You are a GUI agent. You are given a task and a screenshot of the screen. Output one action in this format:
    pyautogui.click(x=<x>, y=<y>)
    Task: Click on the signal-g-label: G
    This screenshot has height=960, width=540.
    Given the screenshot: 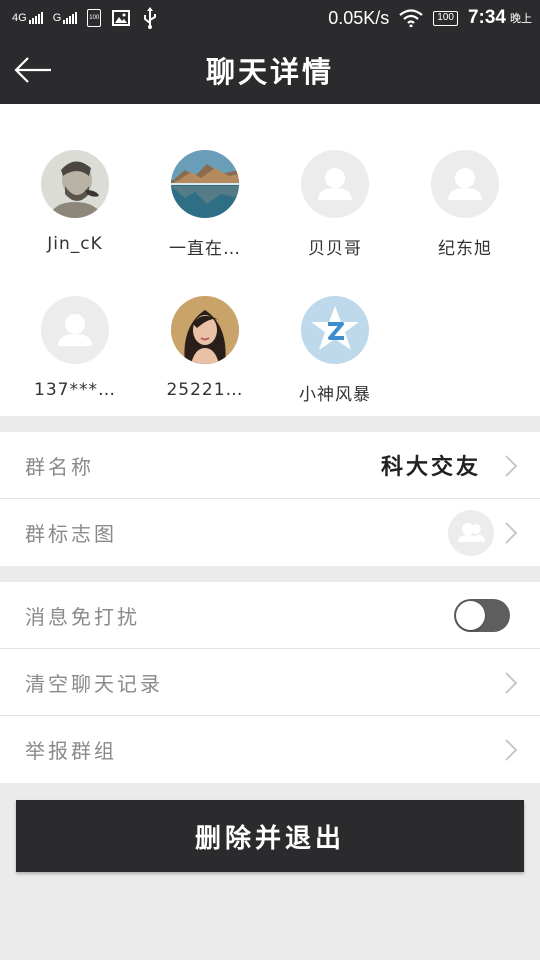 What is the action you would take?
    pyautogui.click(x=57, y=18)
    